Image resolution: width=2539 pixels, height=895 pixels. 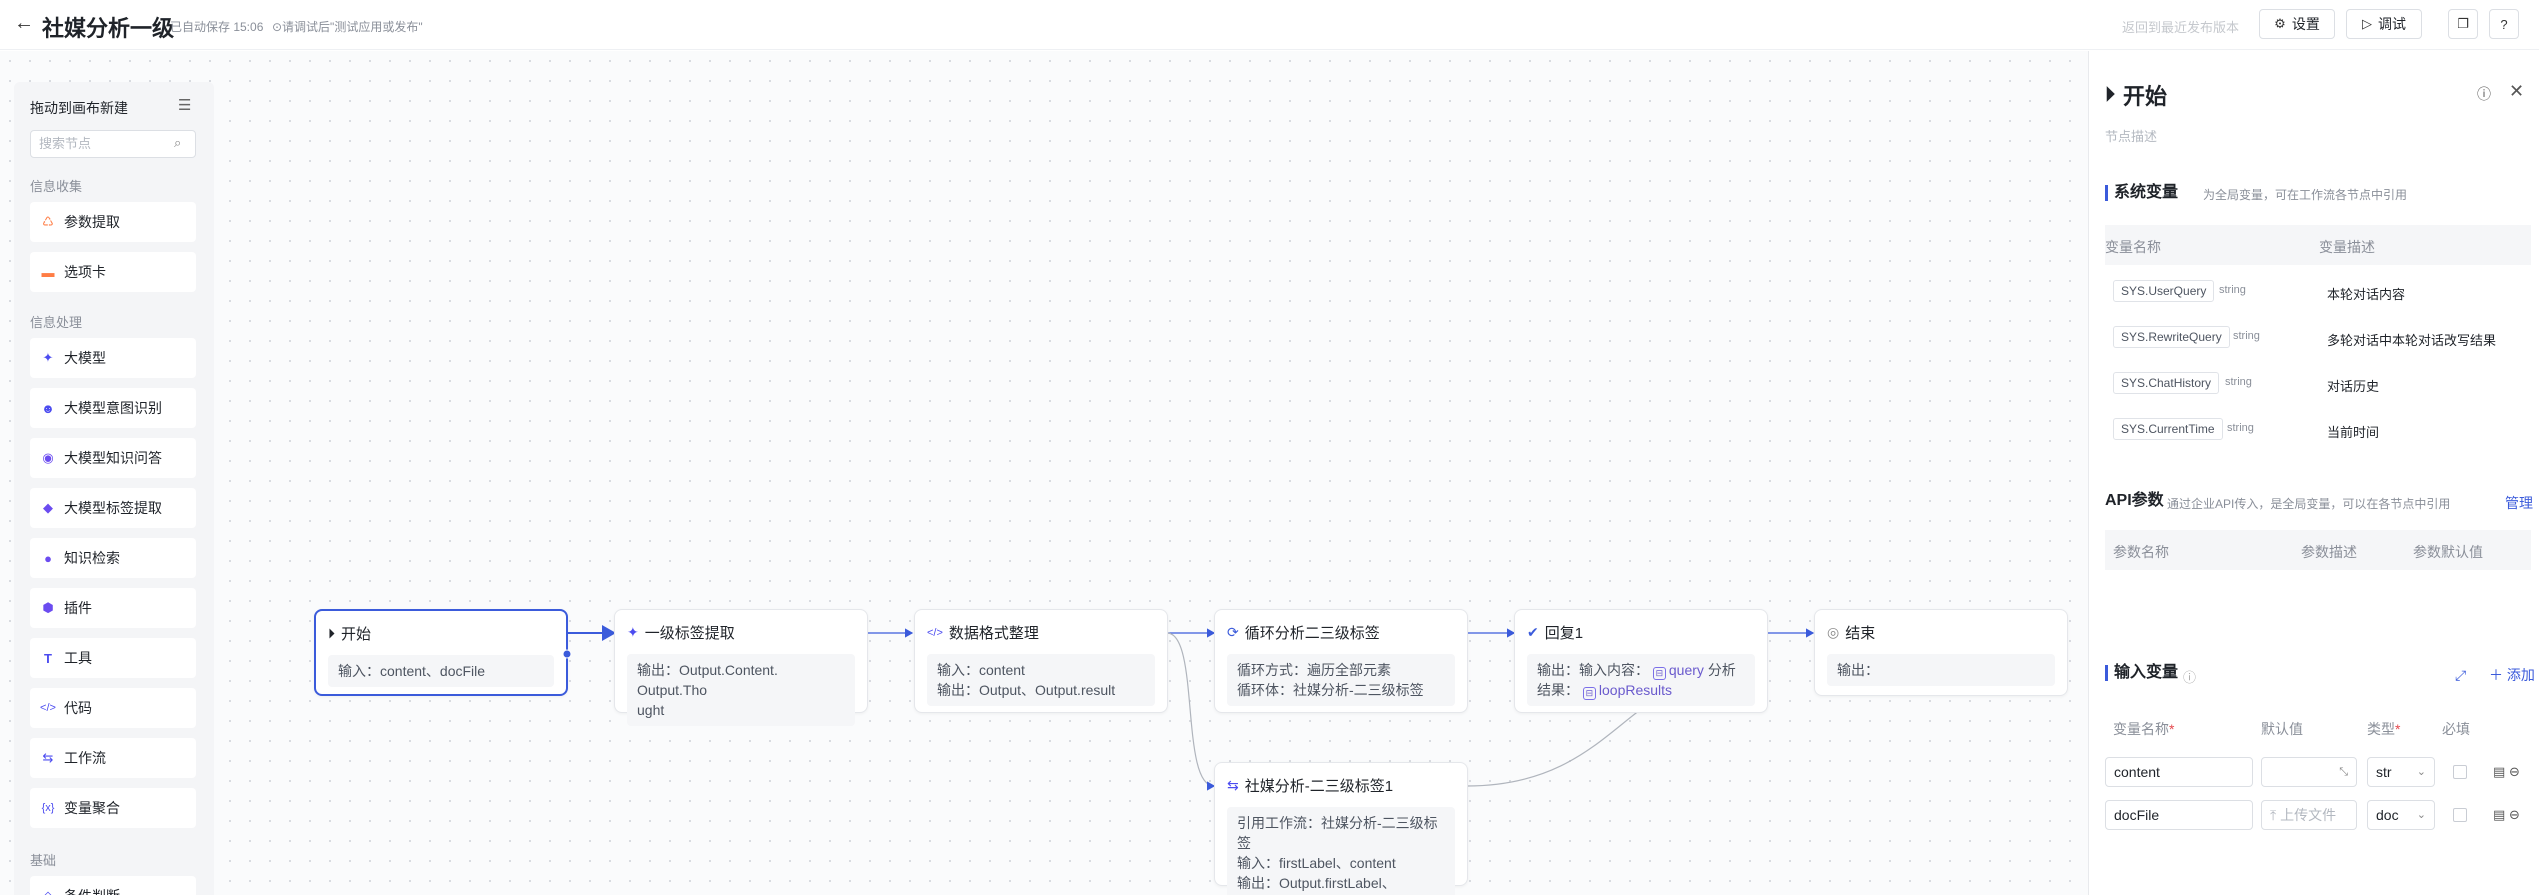 I want to click on palette-item-label: 大模型意图识别, so click(x=113, y=408).